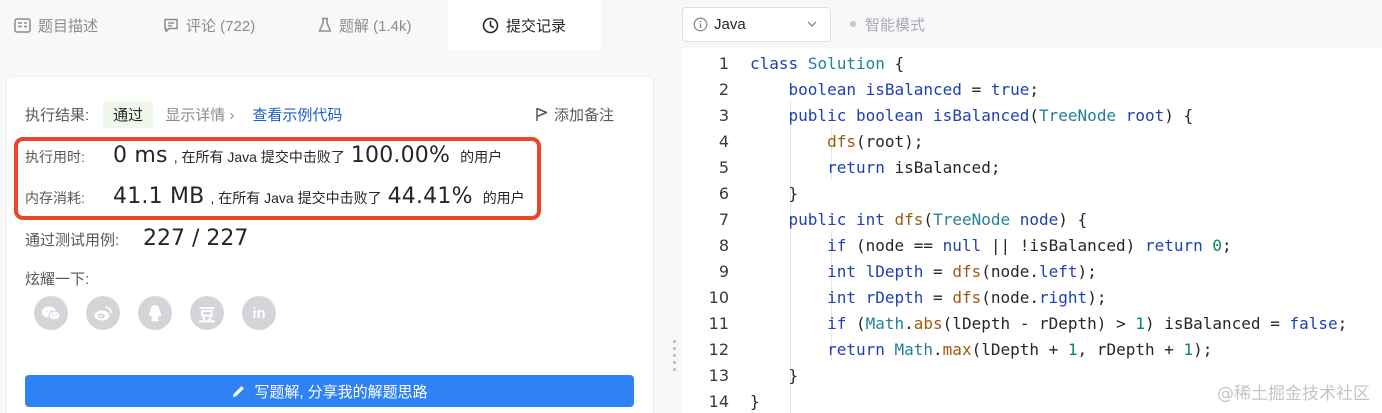 This screenshot has width=1382, height=413. Describe the element at coordinates (430, 196) in the screenshot. I see `memory-percent: 44.41%` at that location.